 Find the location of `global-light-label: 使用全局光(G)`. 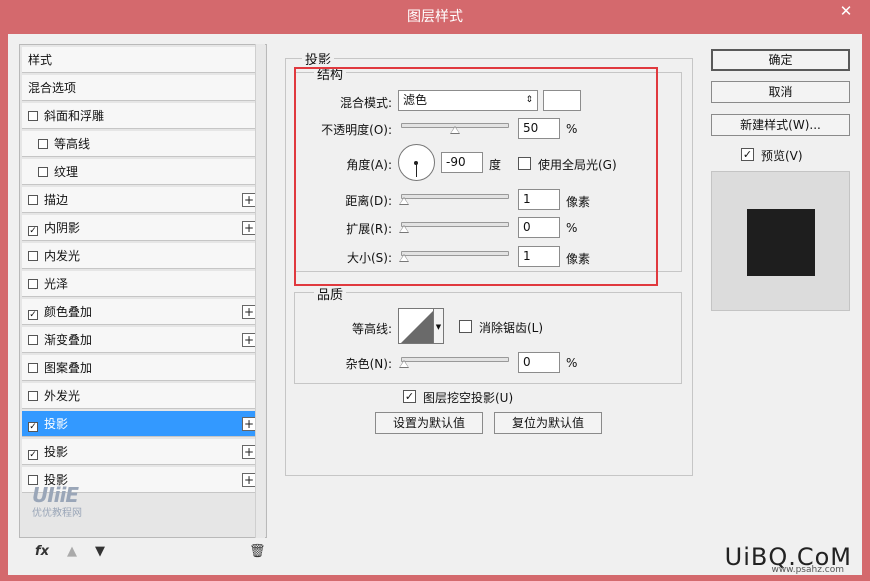

global-light-label: 使用全局光(G) is located at coordinates (577, 165).